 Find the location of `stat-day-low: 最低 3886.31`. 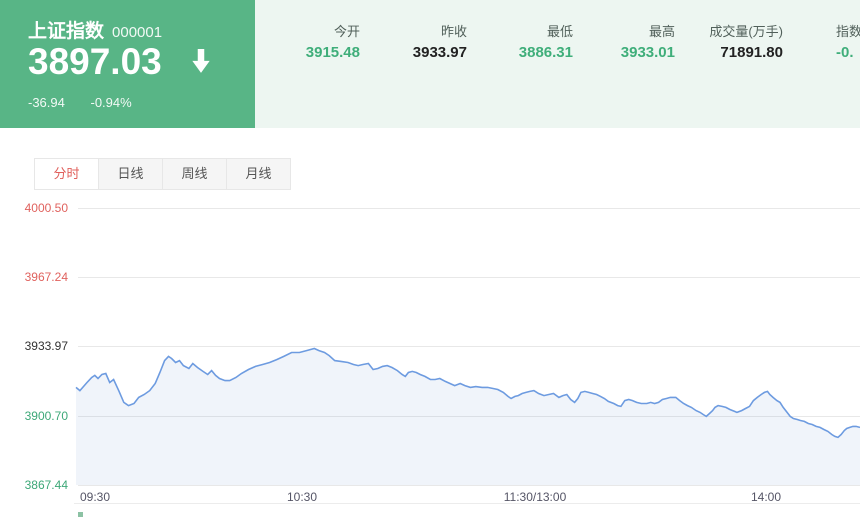

stat-day-low: 最低 3886.31 is located at coordinates (528, 64).